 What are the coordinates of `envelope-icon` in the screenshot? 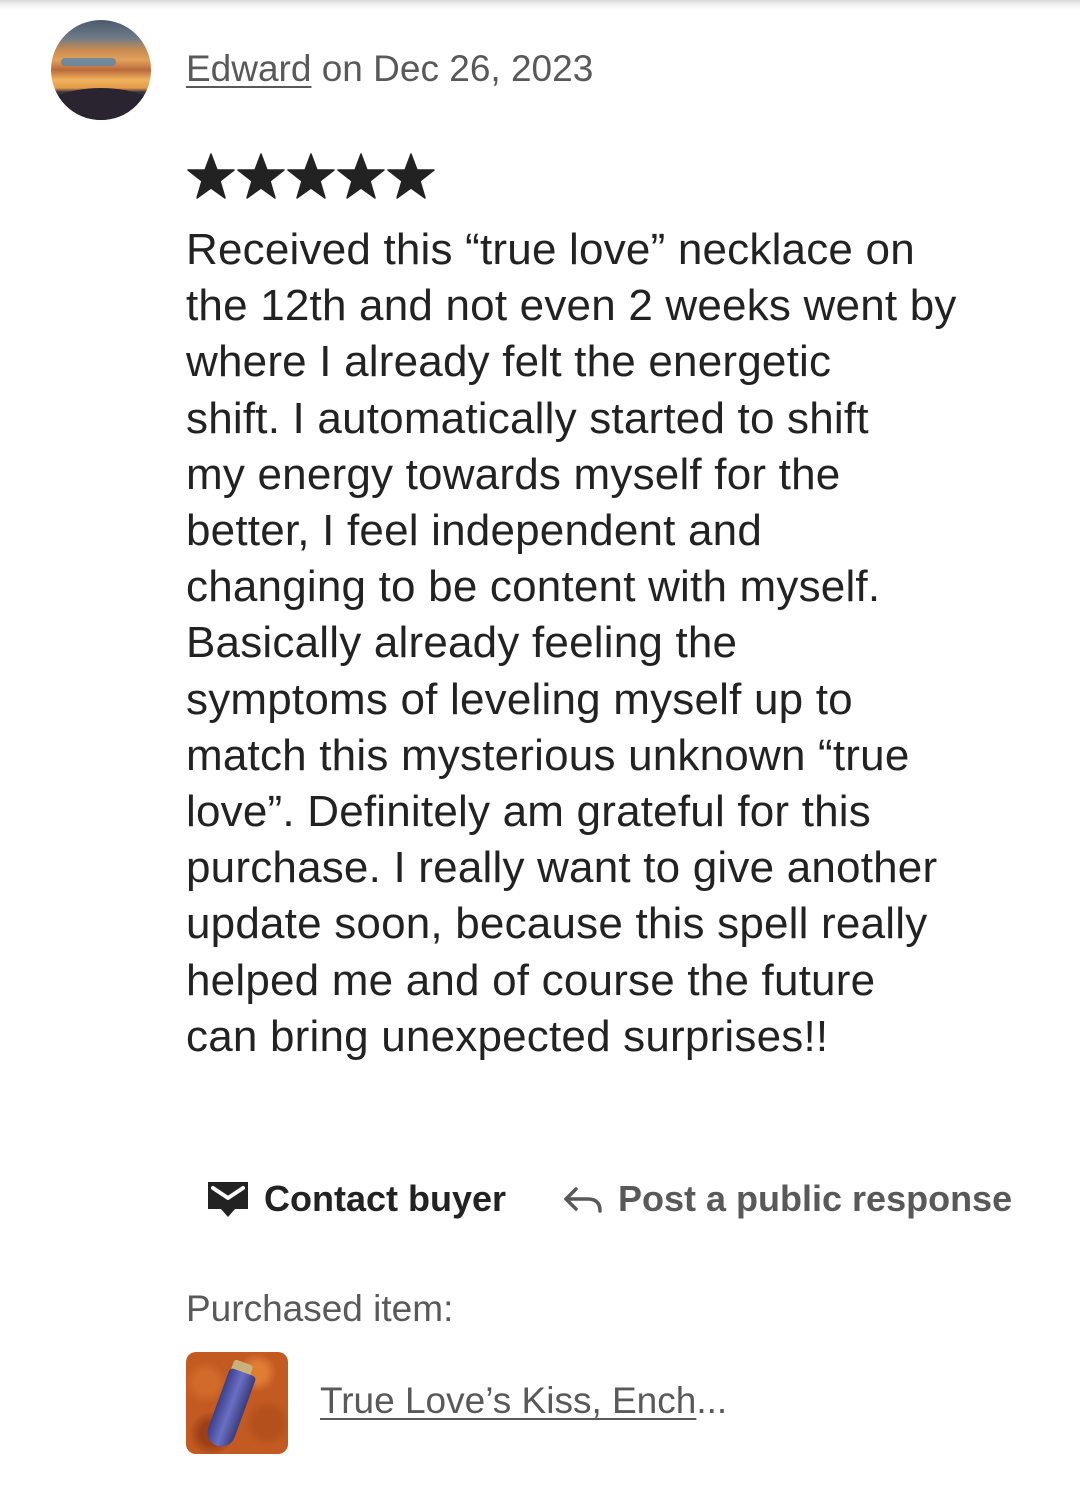 It's located at (228, 1199).